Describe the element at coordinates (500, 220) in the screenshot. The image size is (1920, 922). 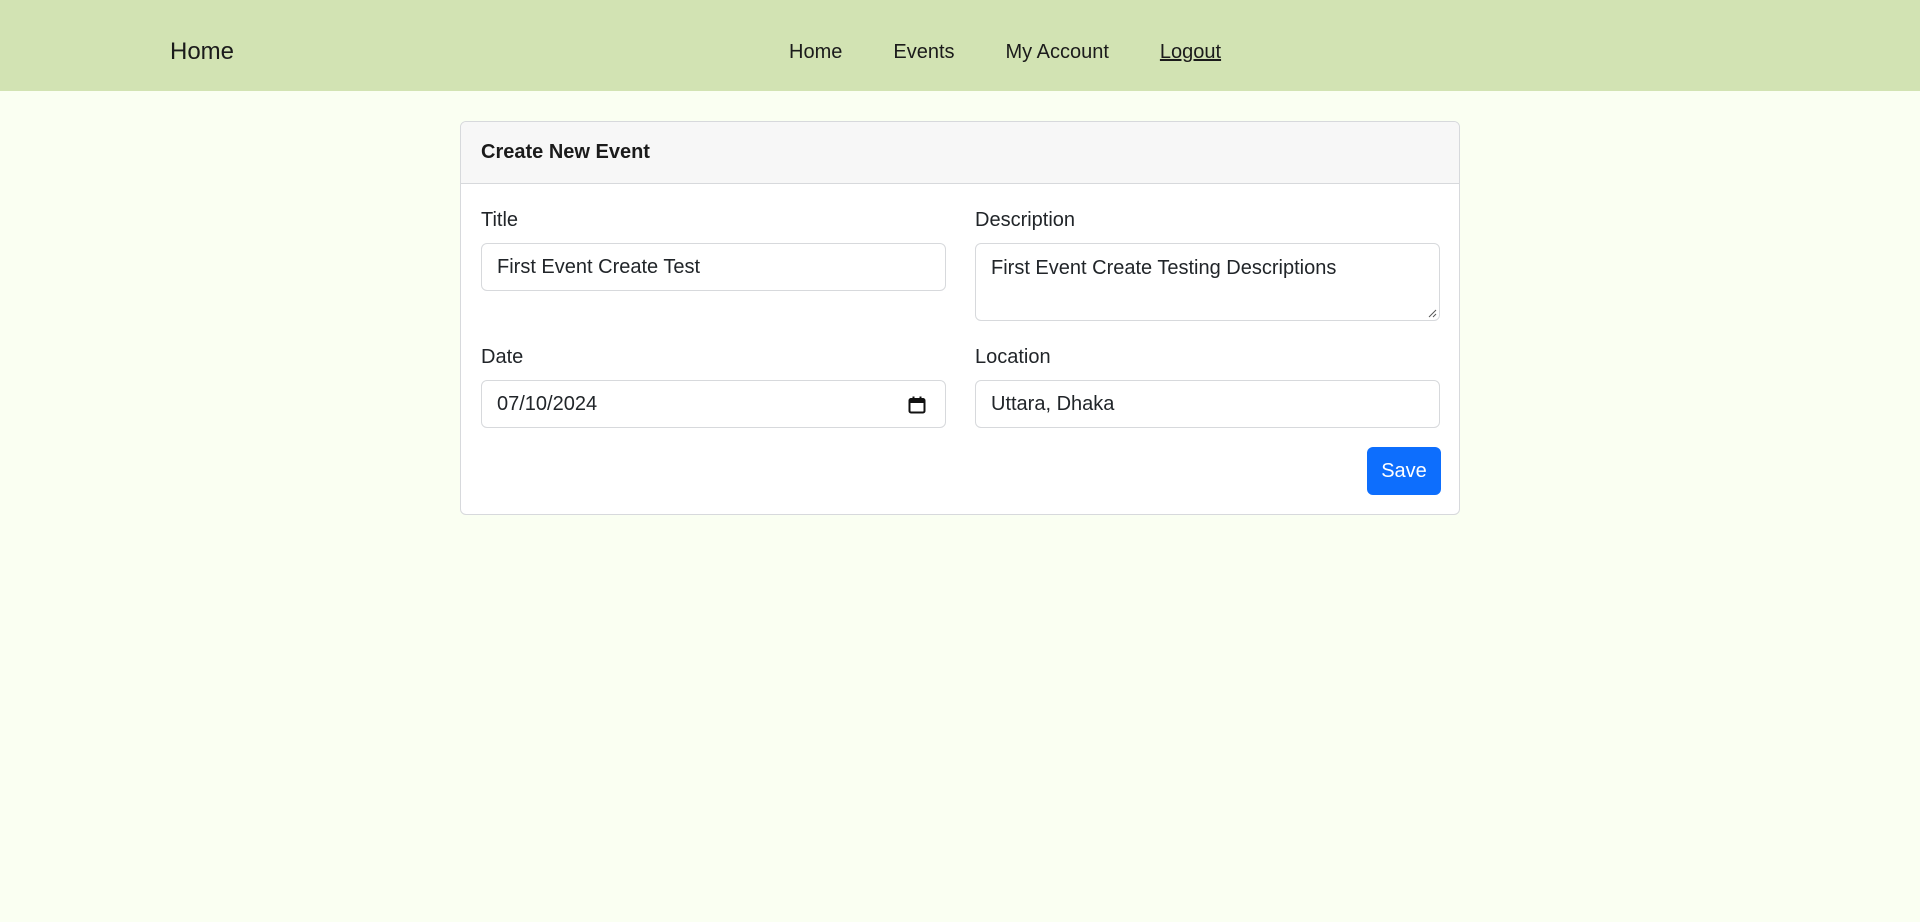
I see `title-label: Title` at that location.